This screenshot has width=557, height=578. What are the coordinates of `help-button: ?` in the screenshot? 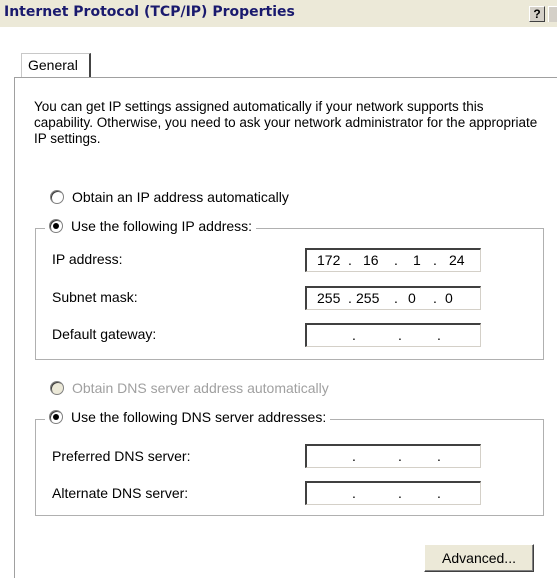 It's located at (537, 14).